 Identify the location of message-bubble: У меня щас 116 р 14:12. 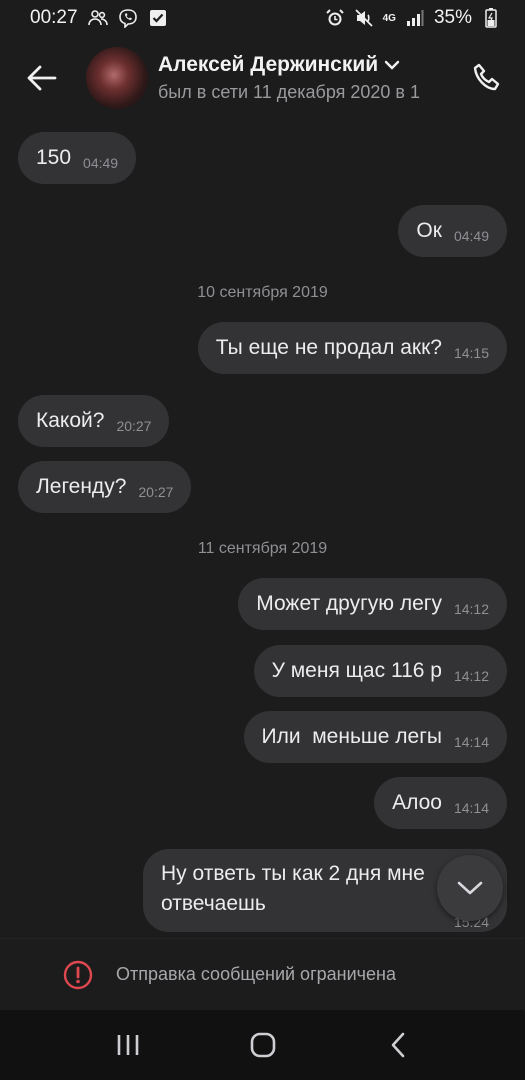
(380, 671).